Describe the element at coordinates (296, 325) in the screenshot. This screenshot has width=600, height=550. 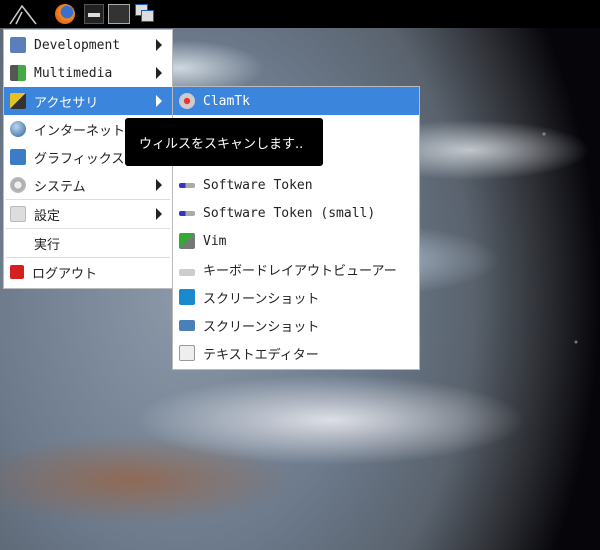
I see `submenu-item-screenshot-2: スクリーンショット` at that location.